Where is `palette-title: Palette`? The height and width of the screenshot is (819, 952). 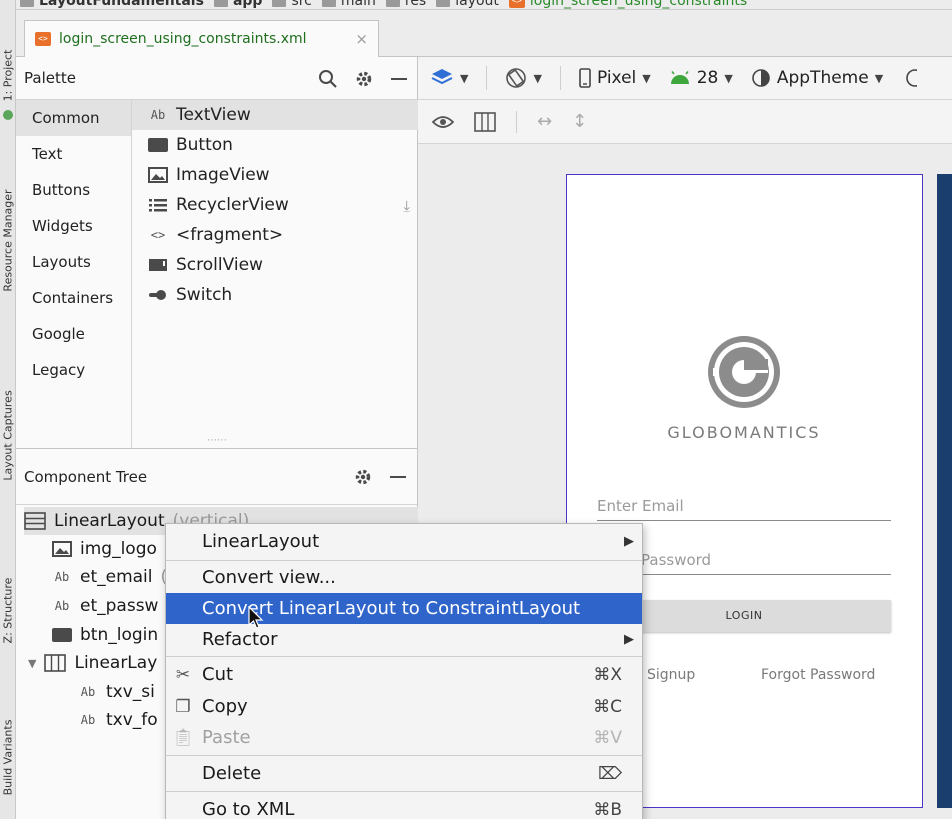
palette-title: Palette is located at coordinates (50, 78).